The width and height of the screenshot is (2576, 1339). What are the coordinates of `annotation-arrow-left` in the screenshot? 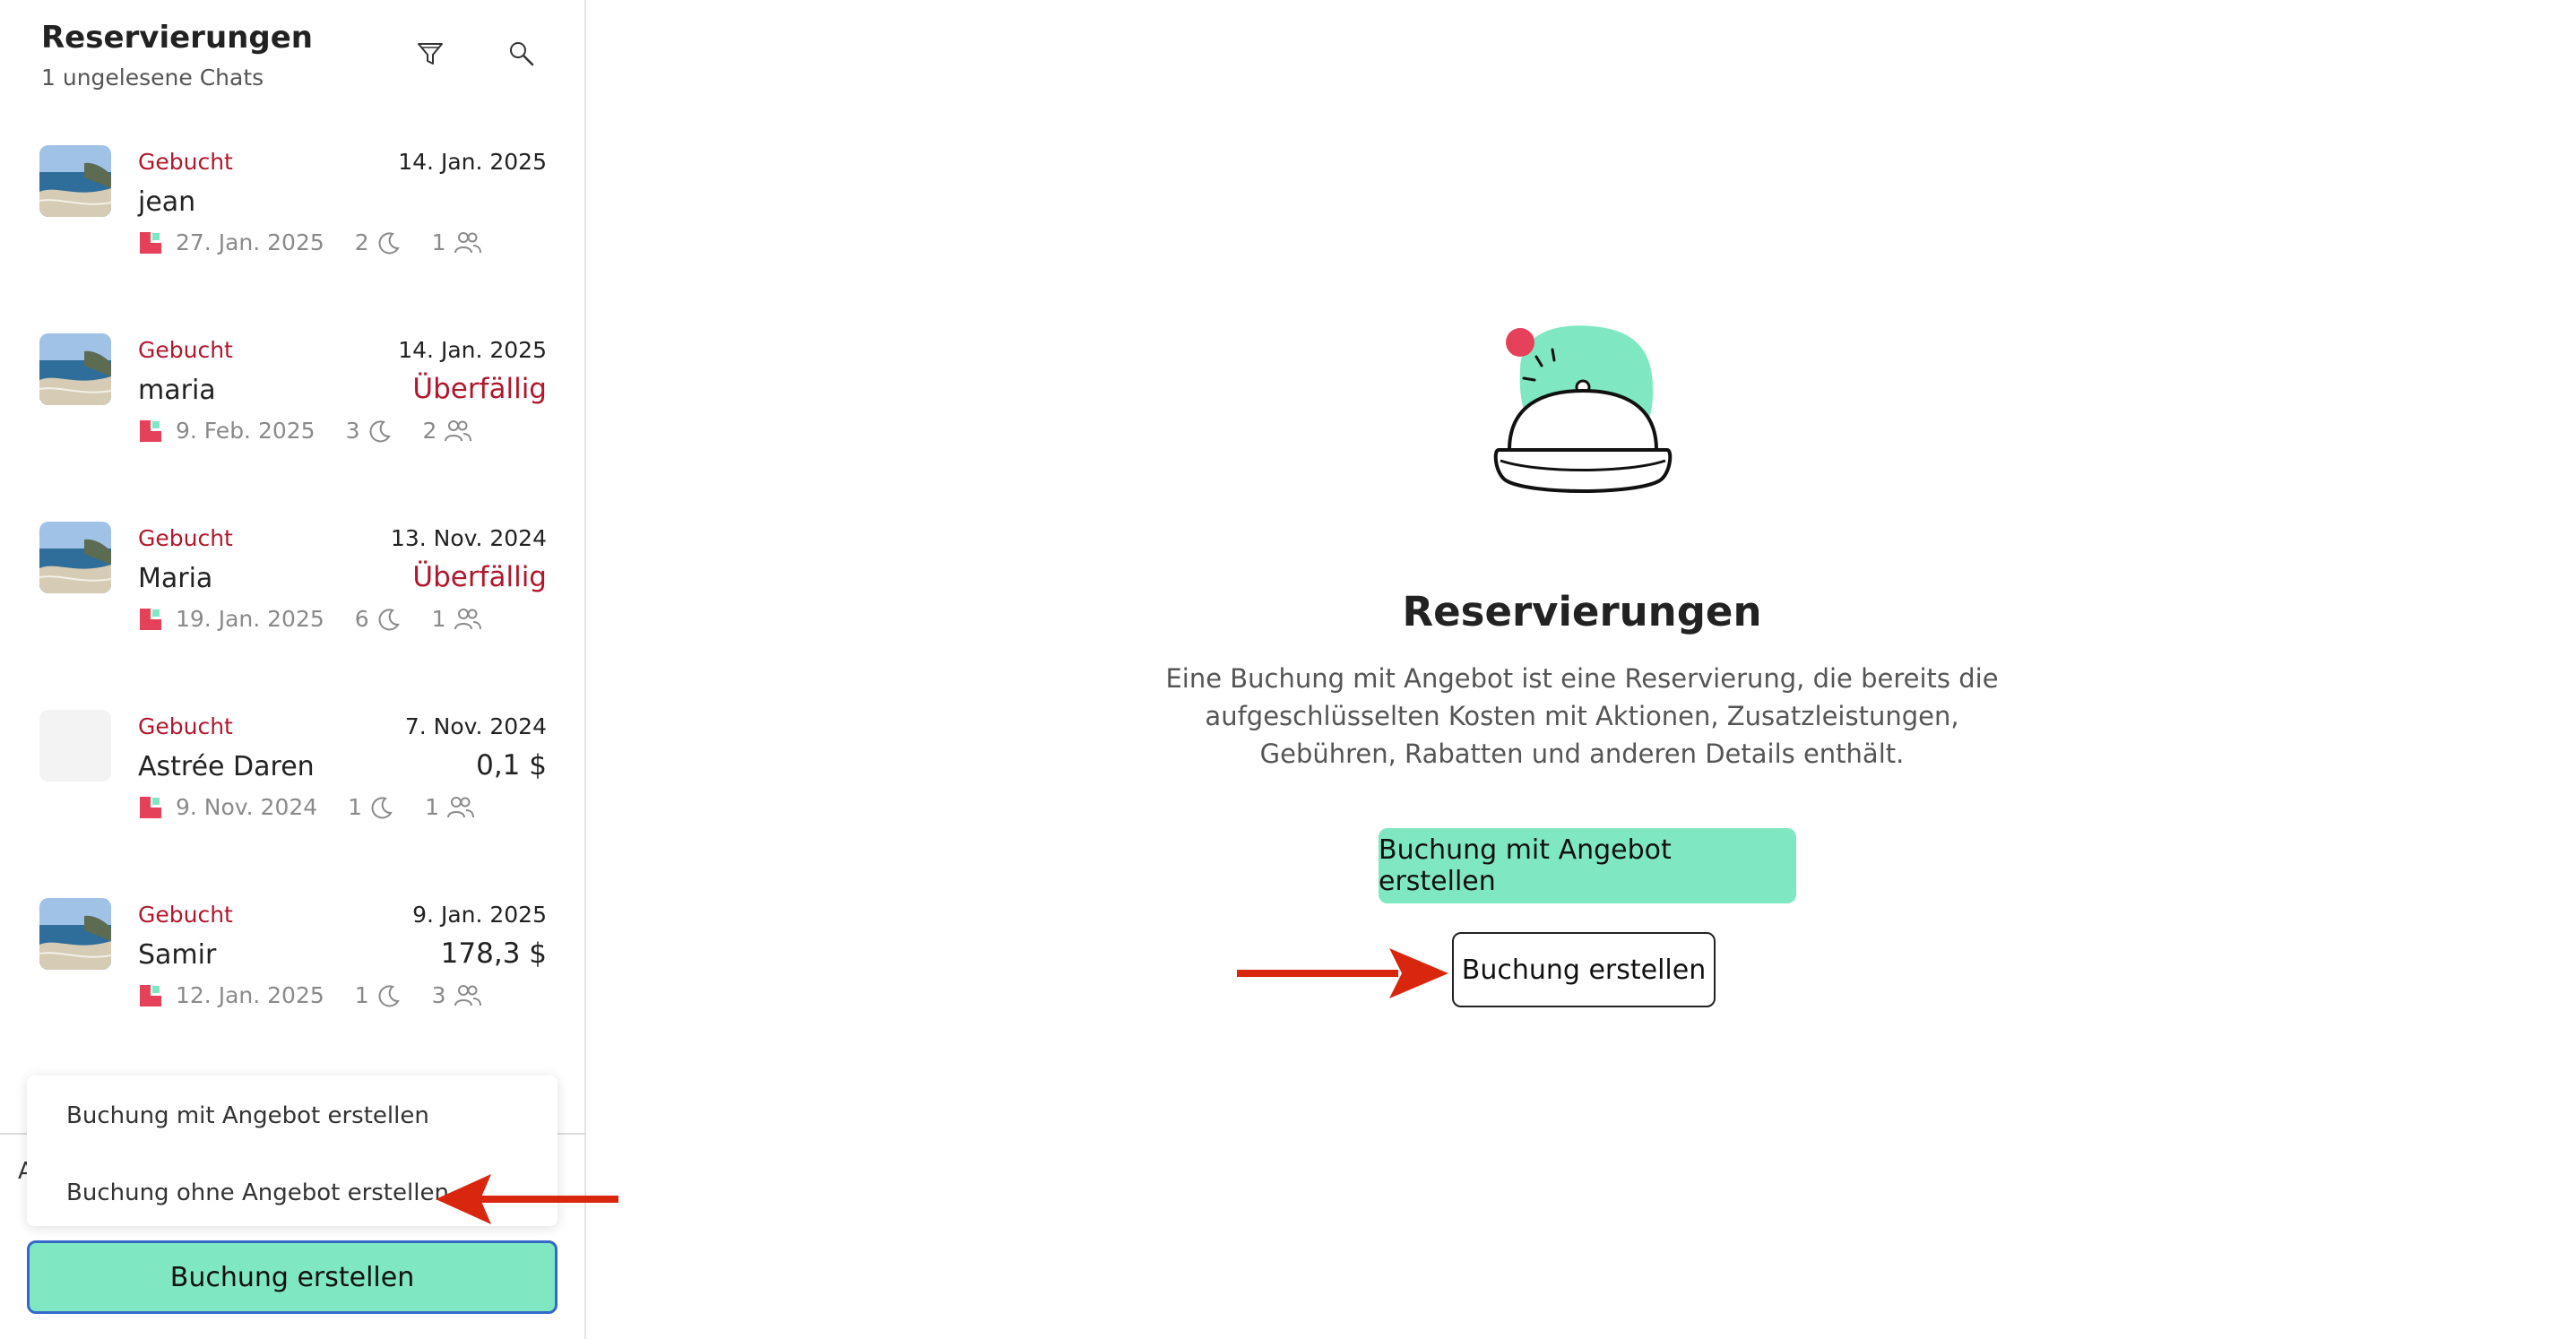 It's located at (527, 1199).